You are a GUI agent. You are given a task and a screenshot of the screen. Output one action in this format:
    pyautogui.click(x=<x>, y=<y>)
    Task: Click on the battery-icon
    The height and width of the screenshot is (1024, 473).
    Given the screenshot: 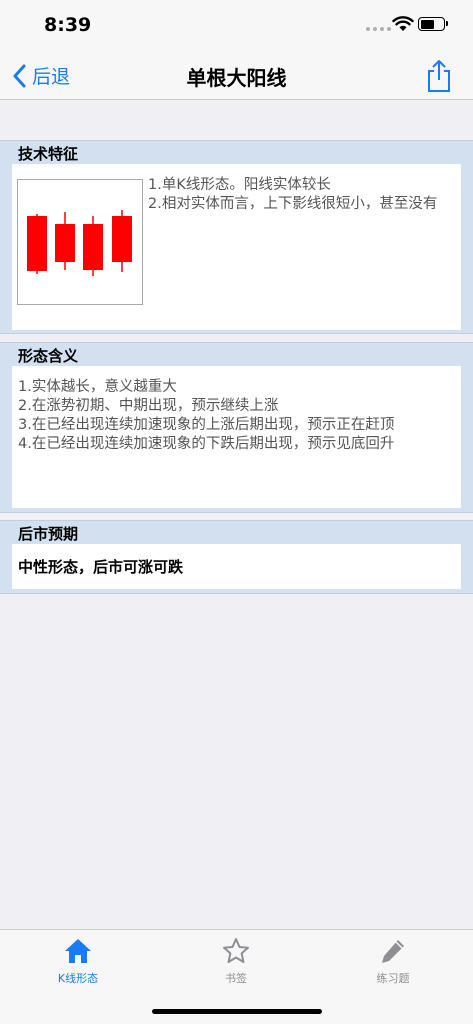 What is the action you would take?
    pyautogui.click(x=433, y=24)
    